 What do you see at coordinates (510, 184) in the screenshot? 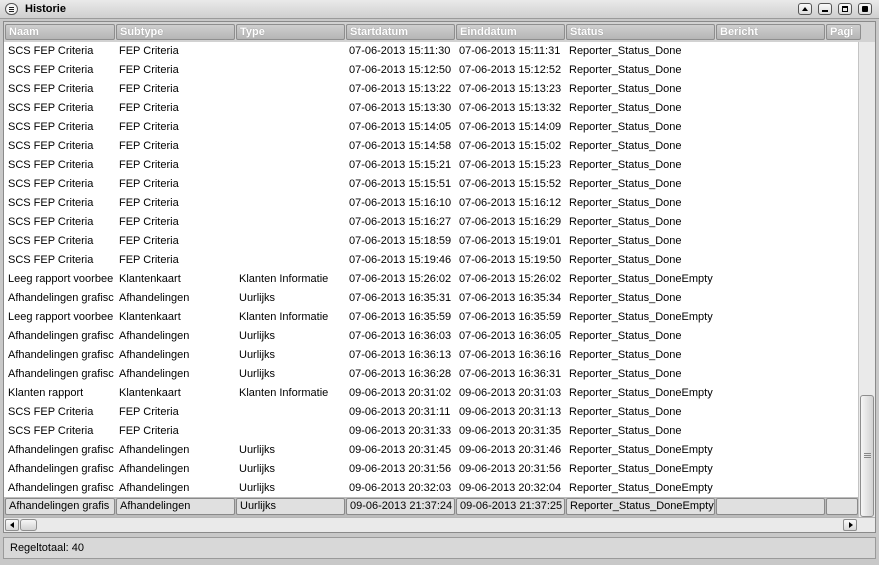
I see `cell-einddatum: 07-06-2013 15:15:52` at bounding box center [510, 184].